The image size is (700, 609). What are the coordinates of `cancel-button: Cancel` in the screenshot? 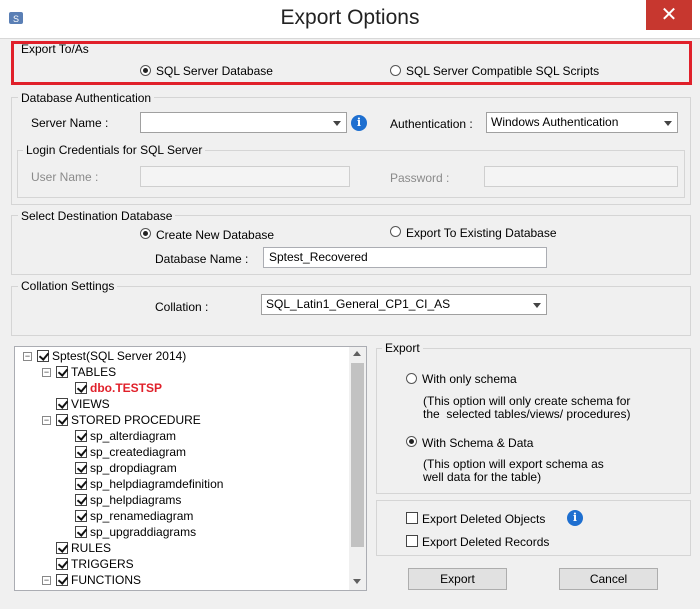 It's located at (608, 579).